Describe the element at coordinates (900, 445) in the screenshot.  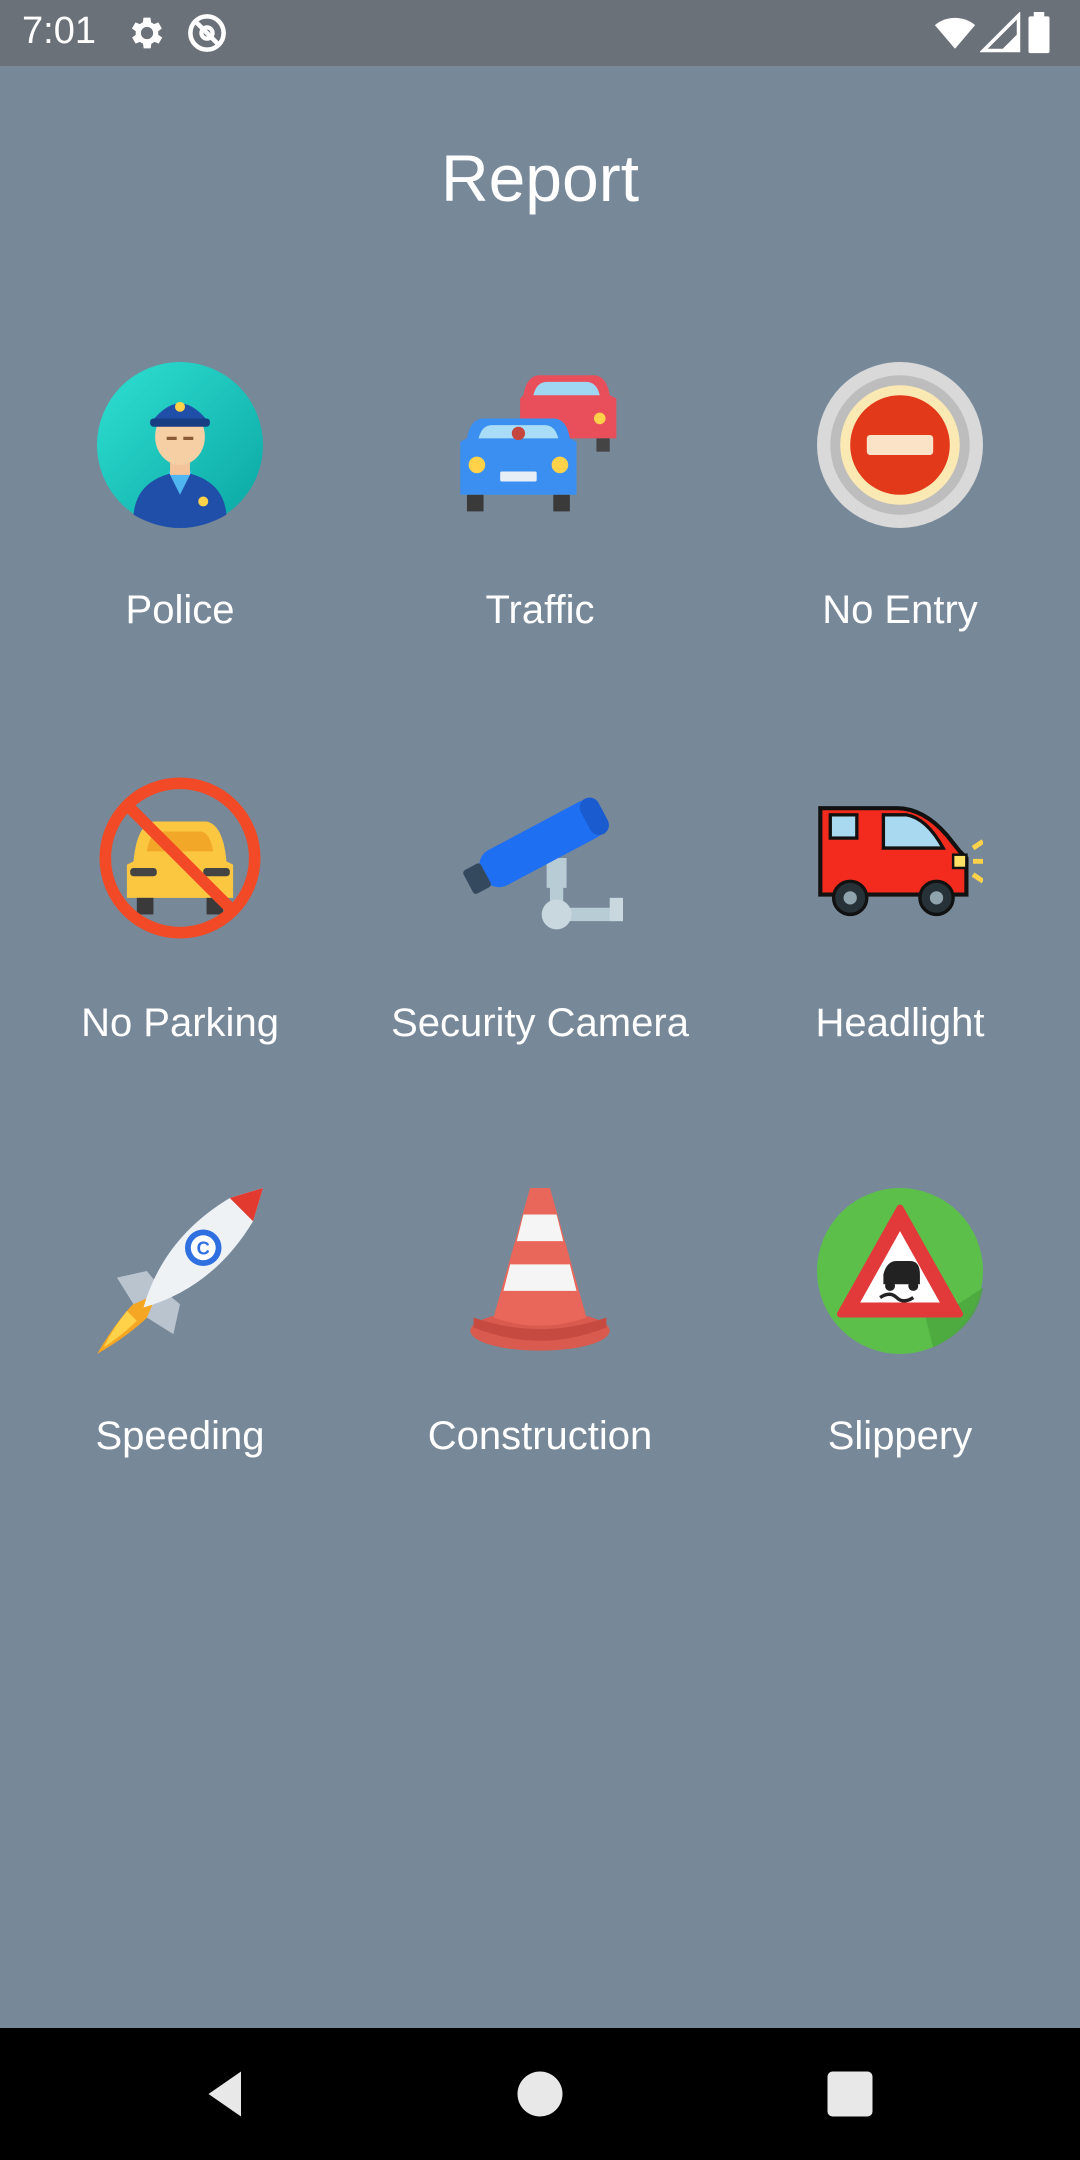
I see `no-entry-sign-icon` at that location.